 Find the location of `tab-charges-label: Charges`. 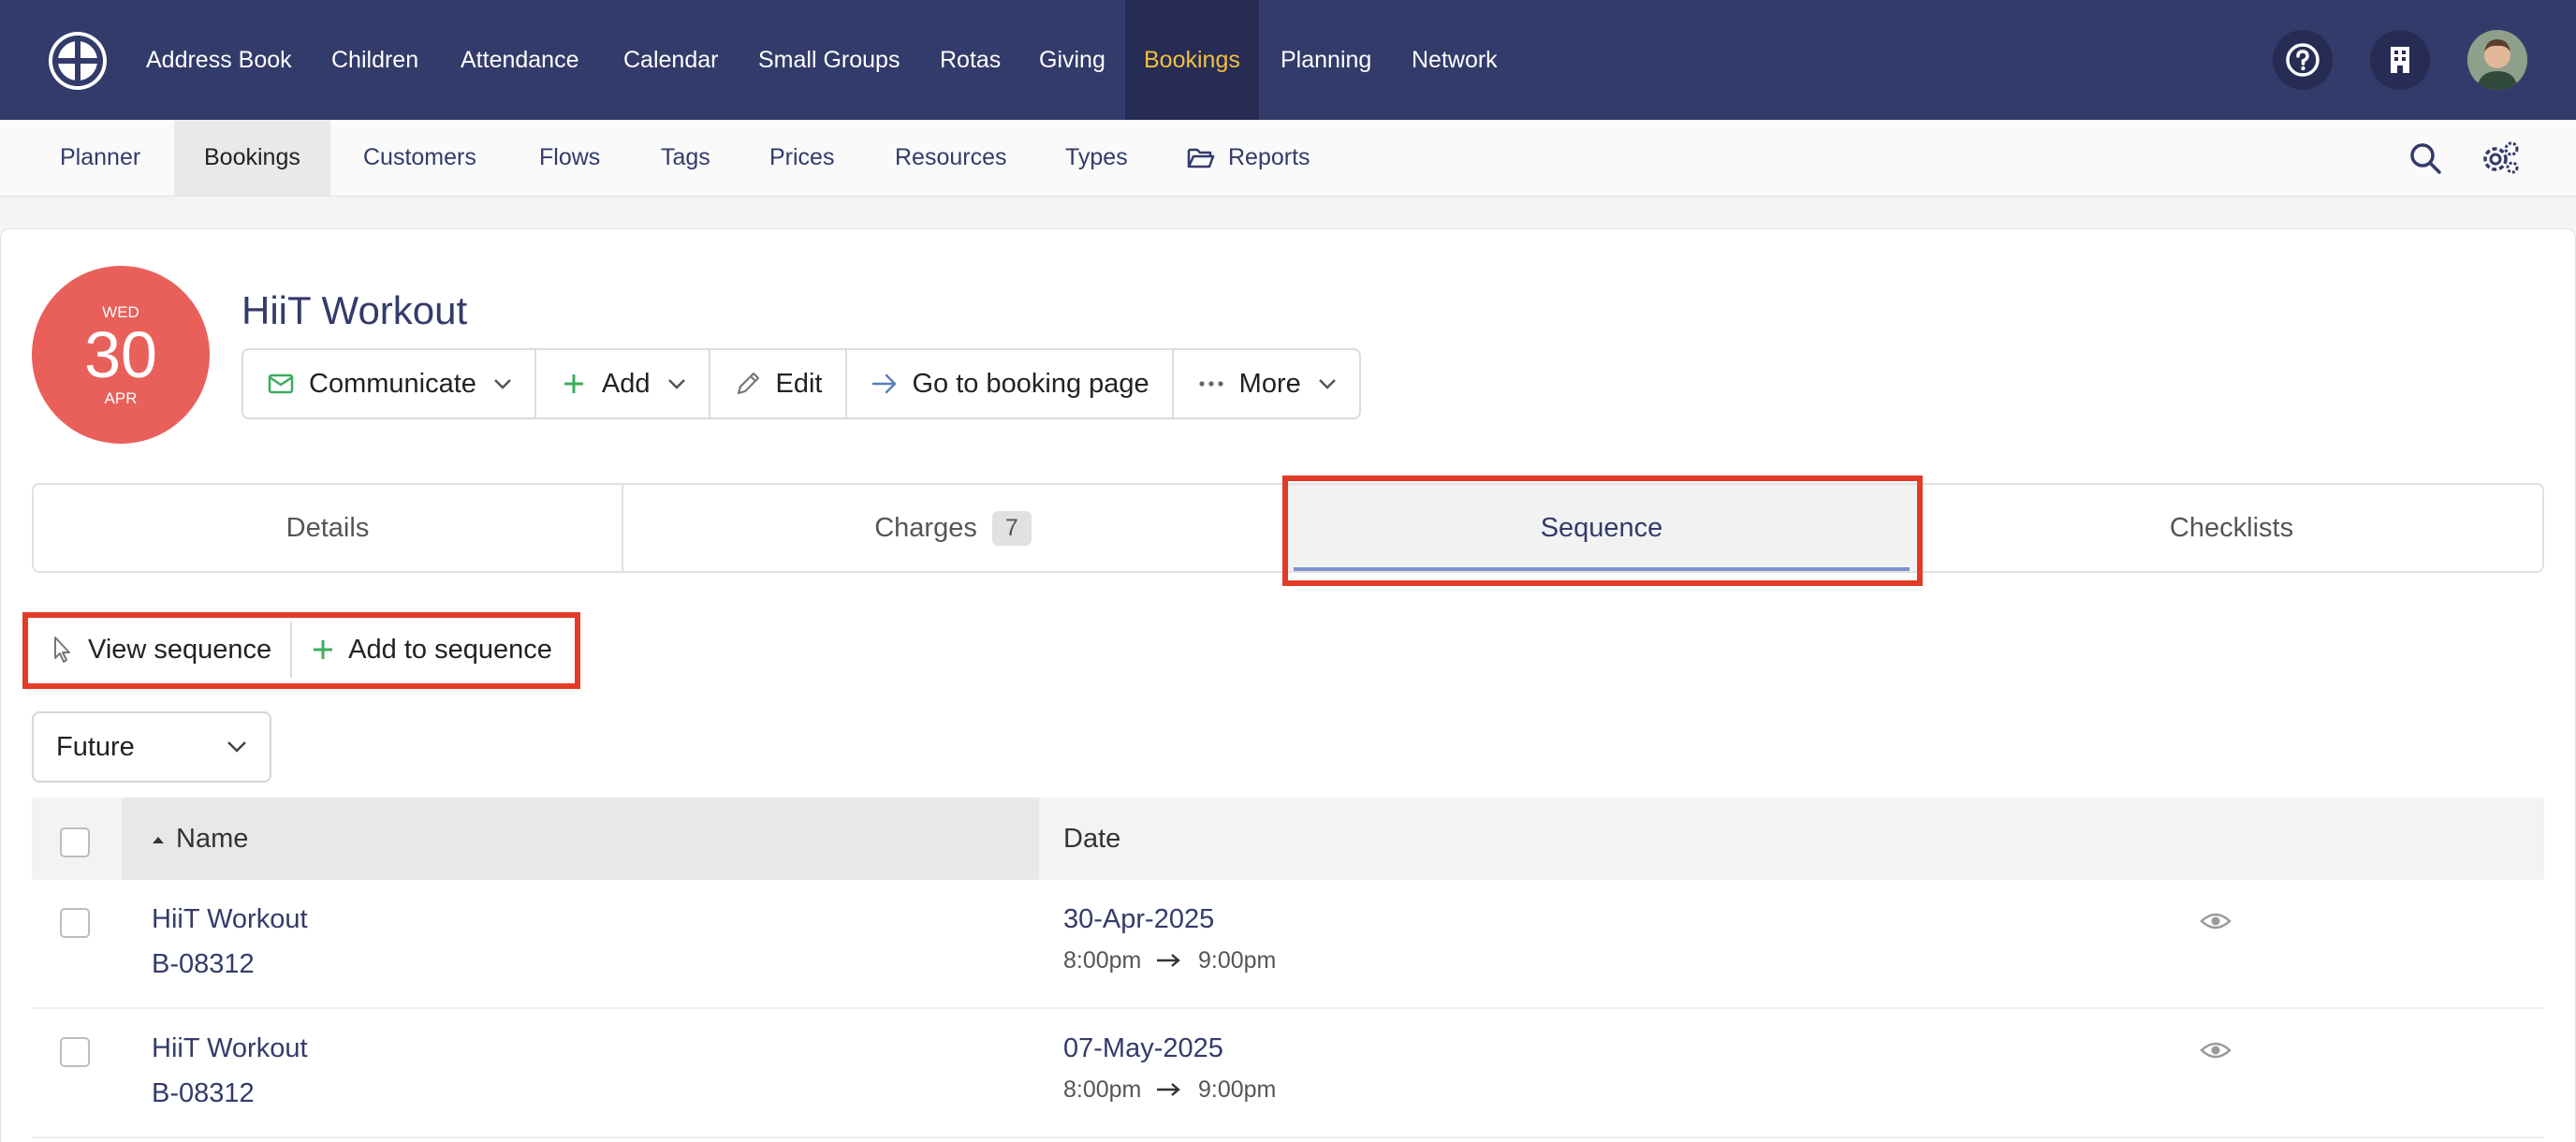

tab-charges-label: Charges is located at coordinates (925, 527).